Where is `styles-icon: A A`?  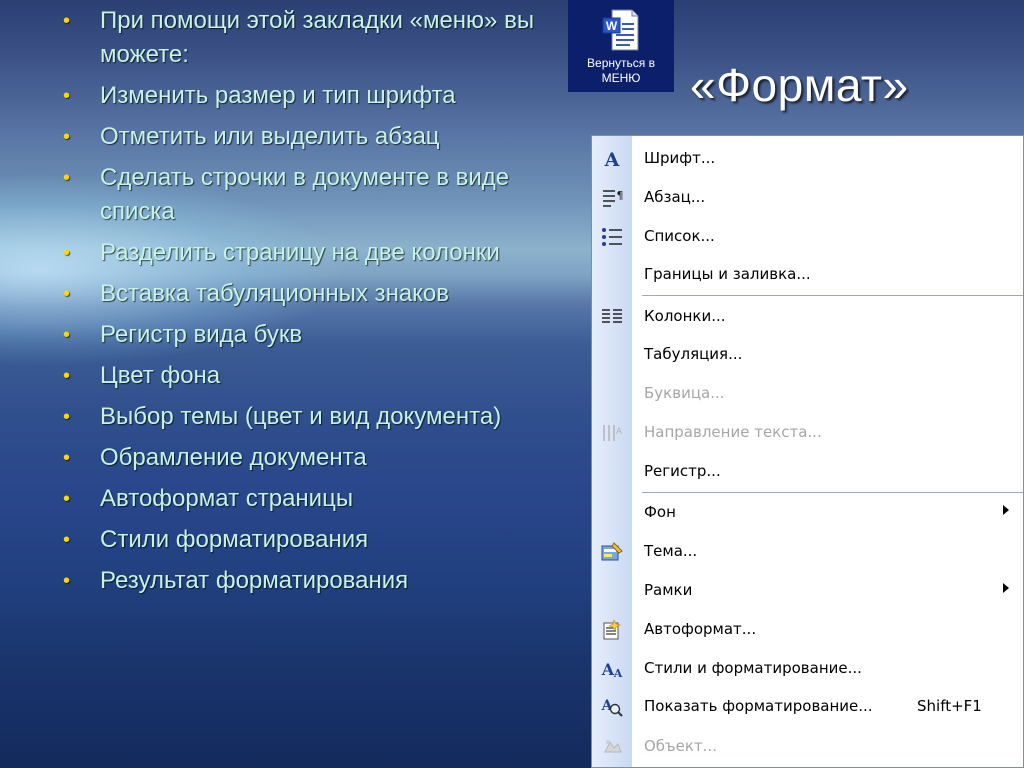 styles-icon: A A is located at coordinates (612, 669).